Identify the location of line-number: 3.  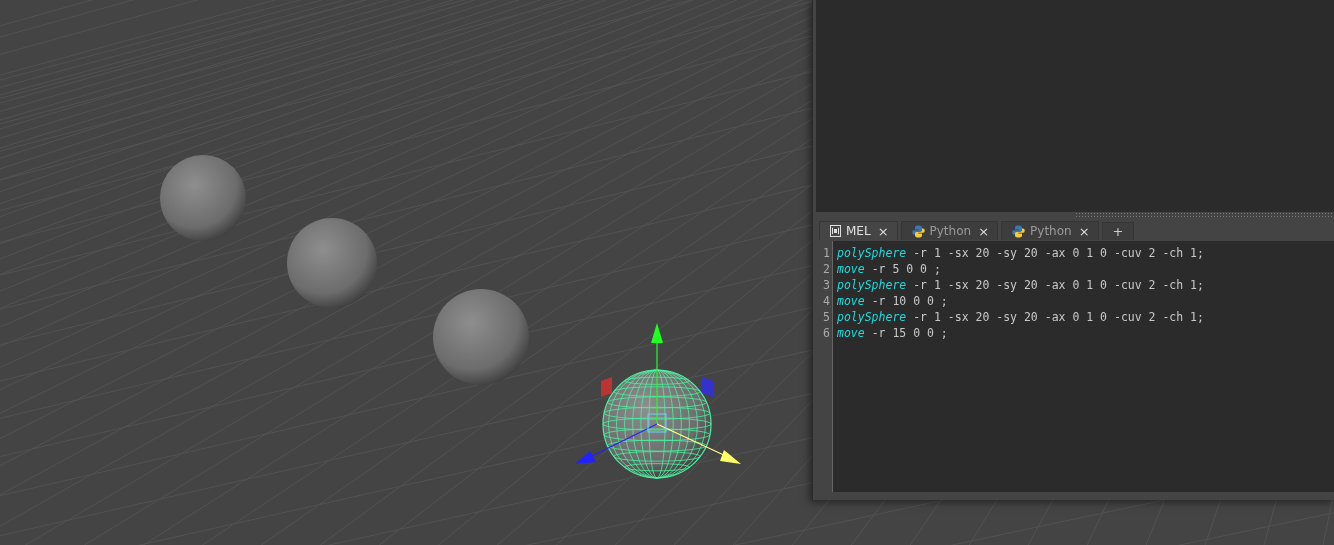
(826, 285).